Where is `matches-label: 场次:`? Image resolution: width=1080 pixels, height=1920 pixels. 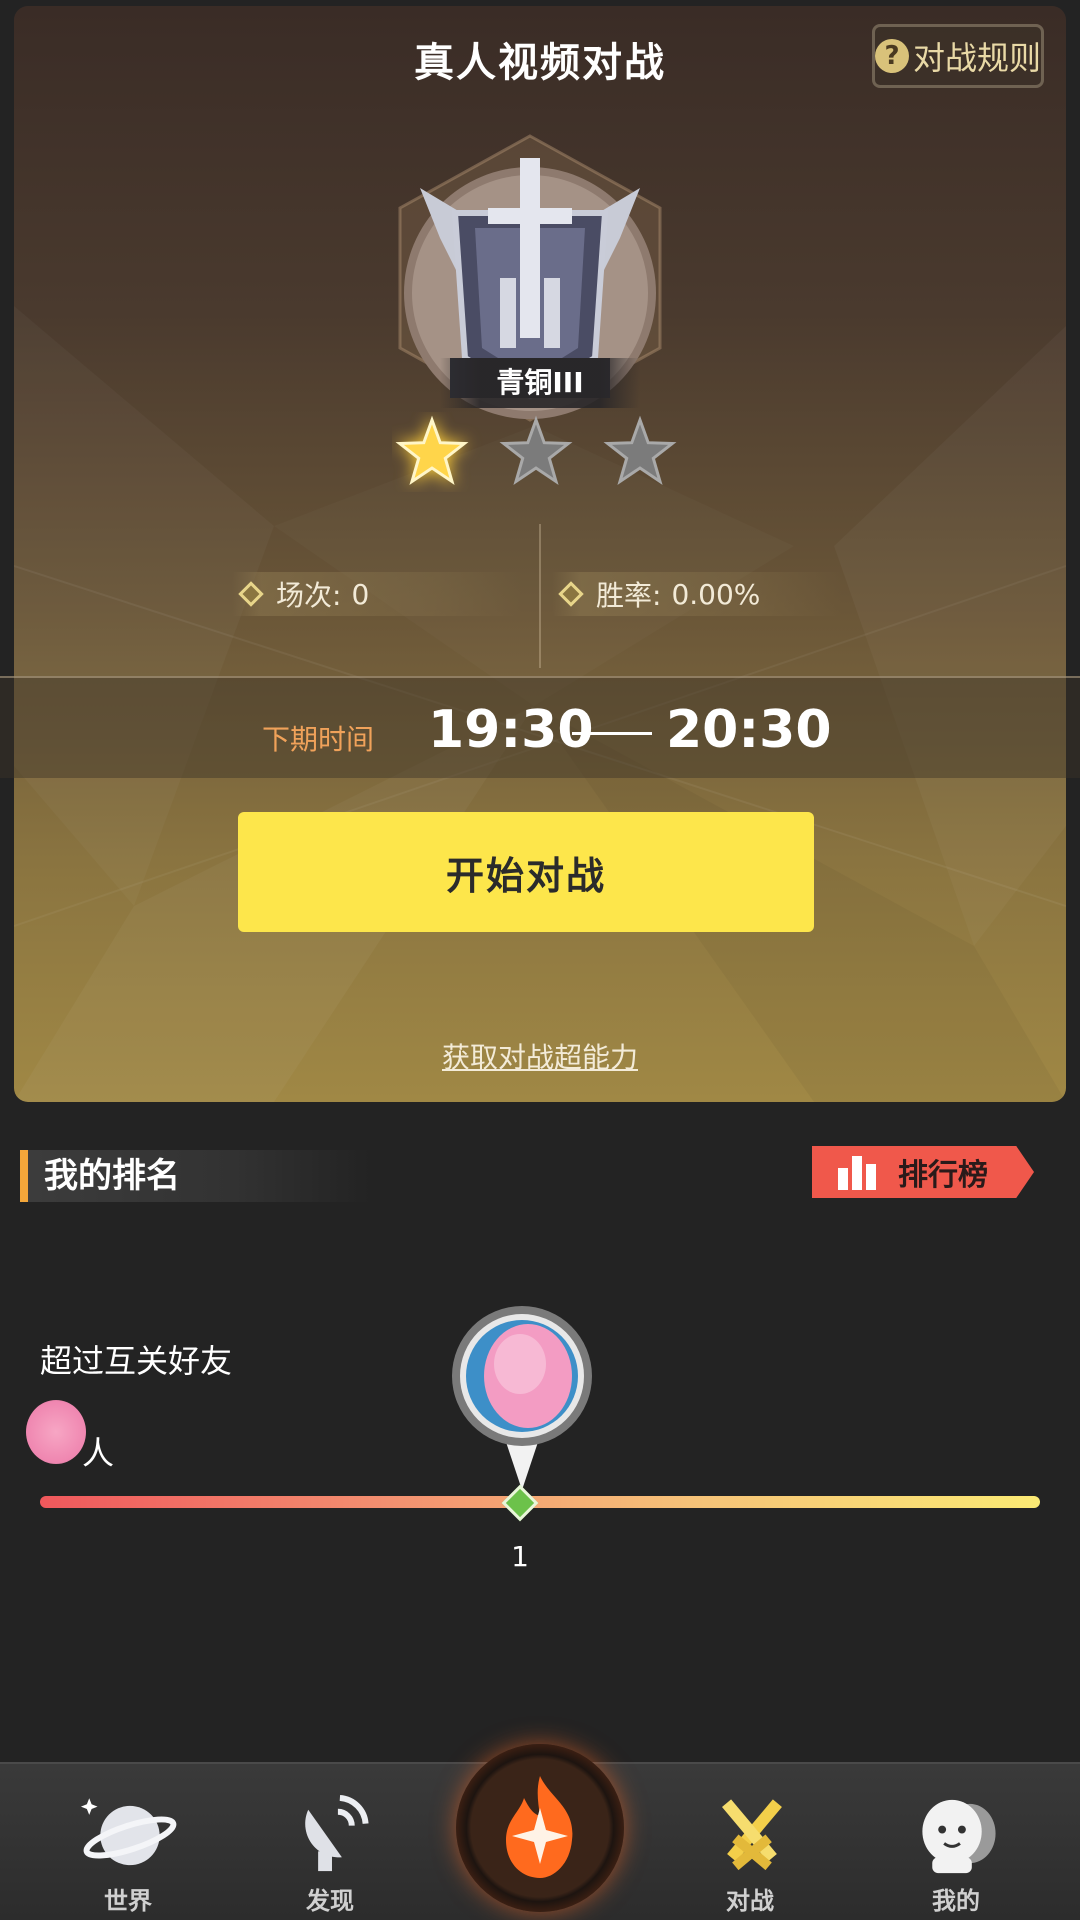
matches-label: 场次: is located at coordinates (309, 595).